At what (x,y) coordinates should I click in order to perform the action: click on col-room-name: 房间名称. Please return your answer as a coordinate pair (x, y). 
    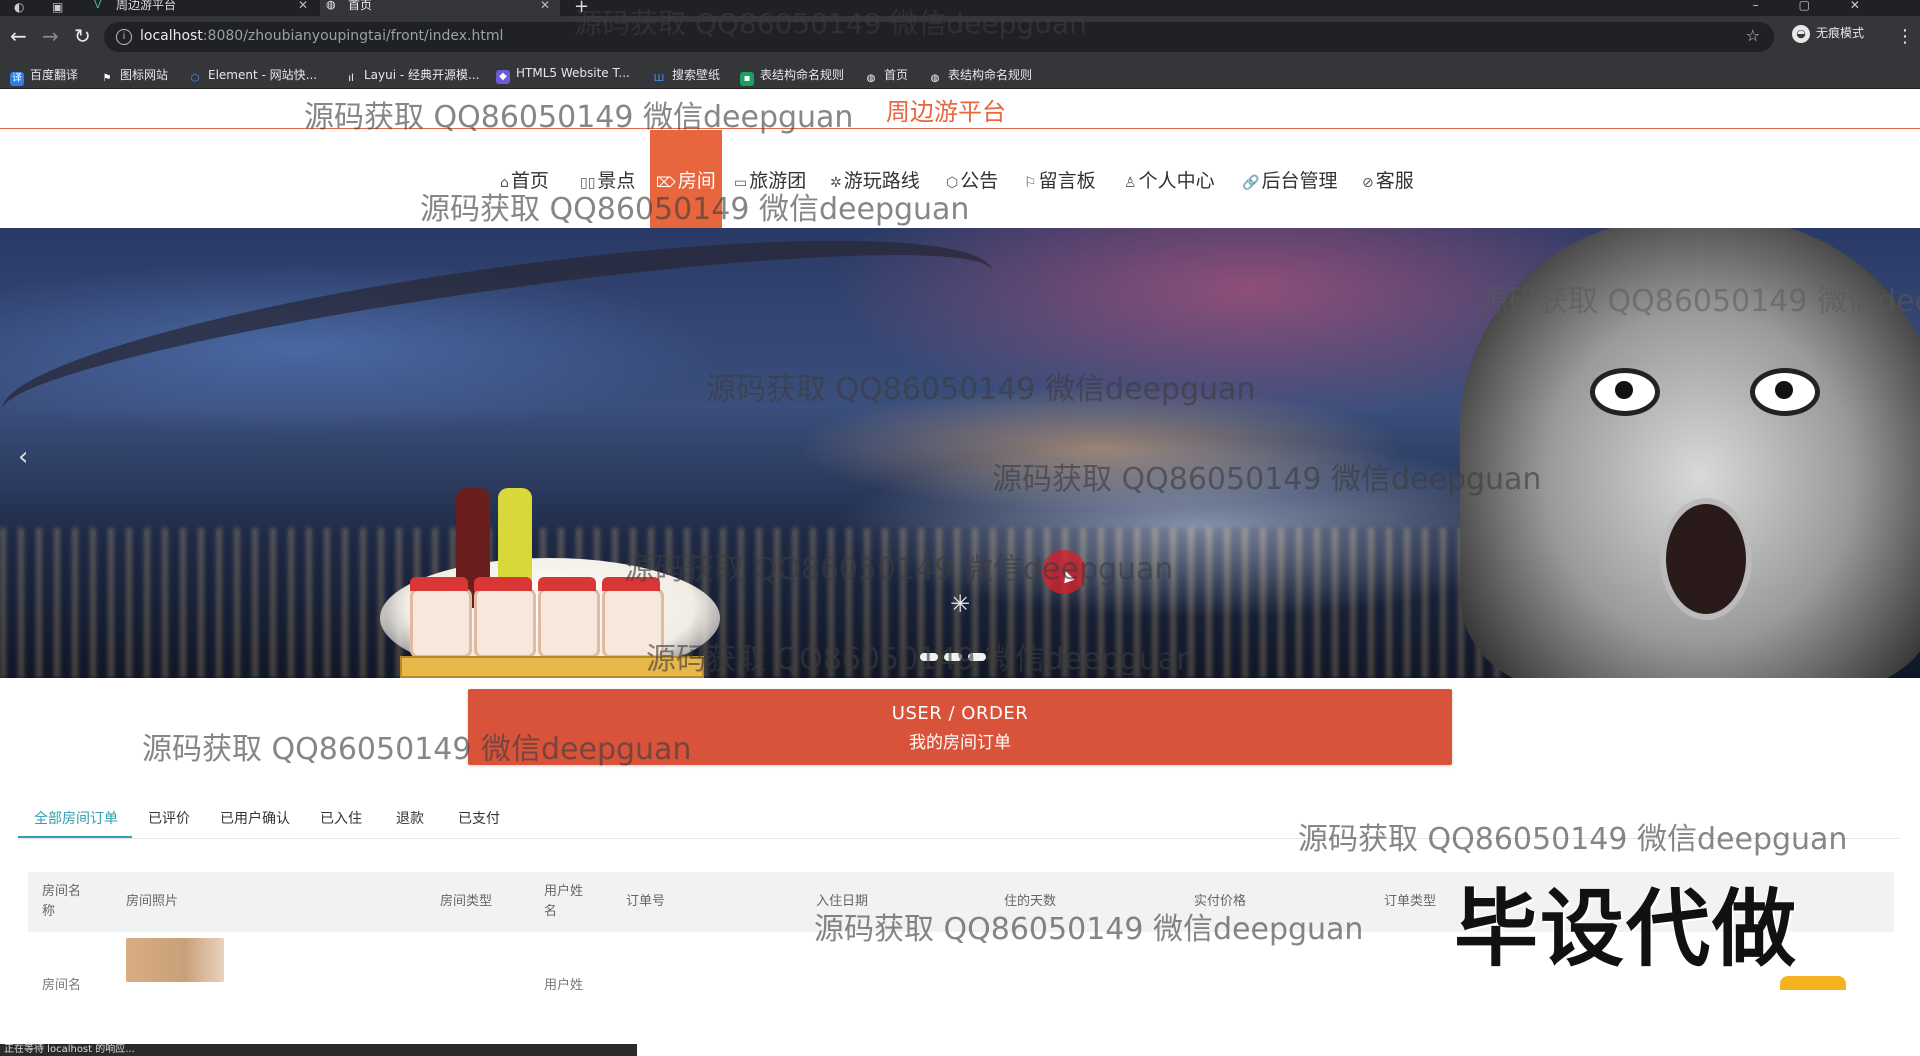
    Looking at the image, I should click on (62, 901).